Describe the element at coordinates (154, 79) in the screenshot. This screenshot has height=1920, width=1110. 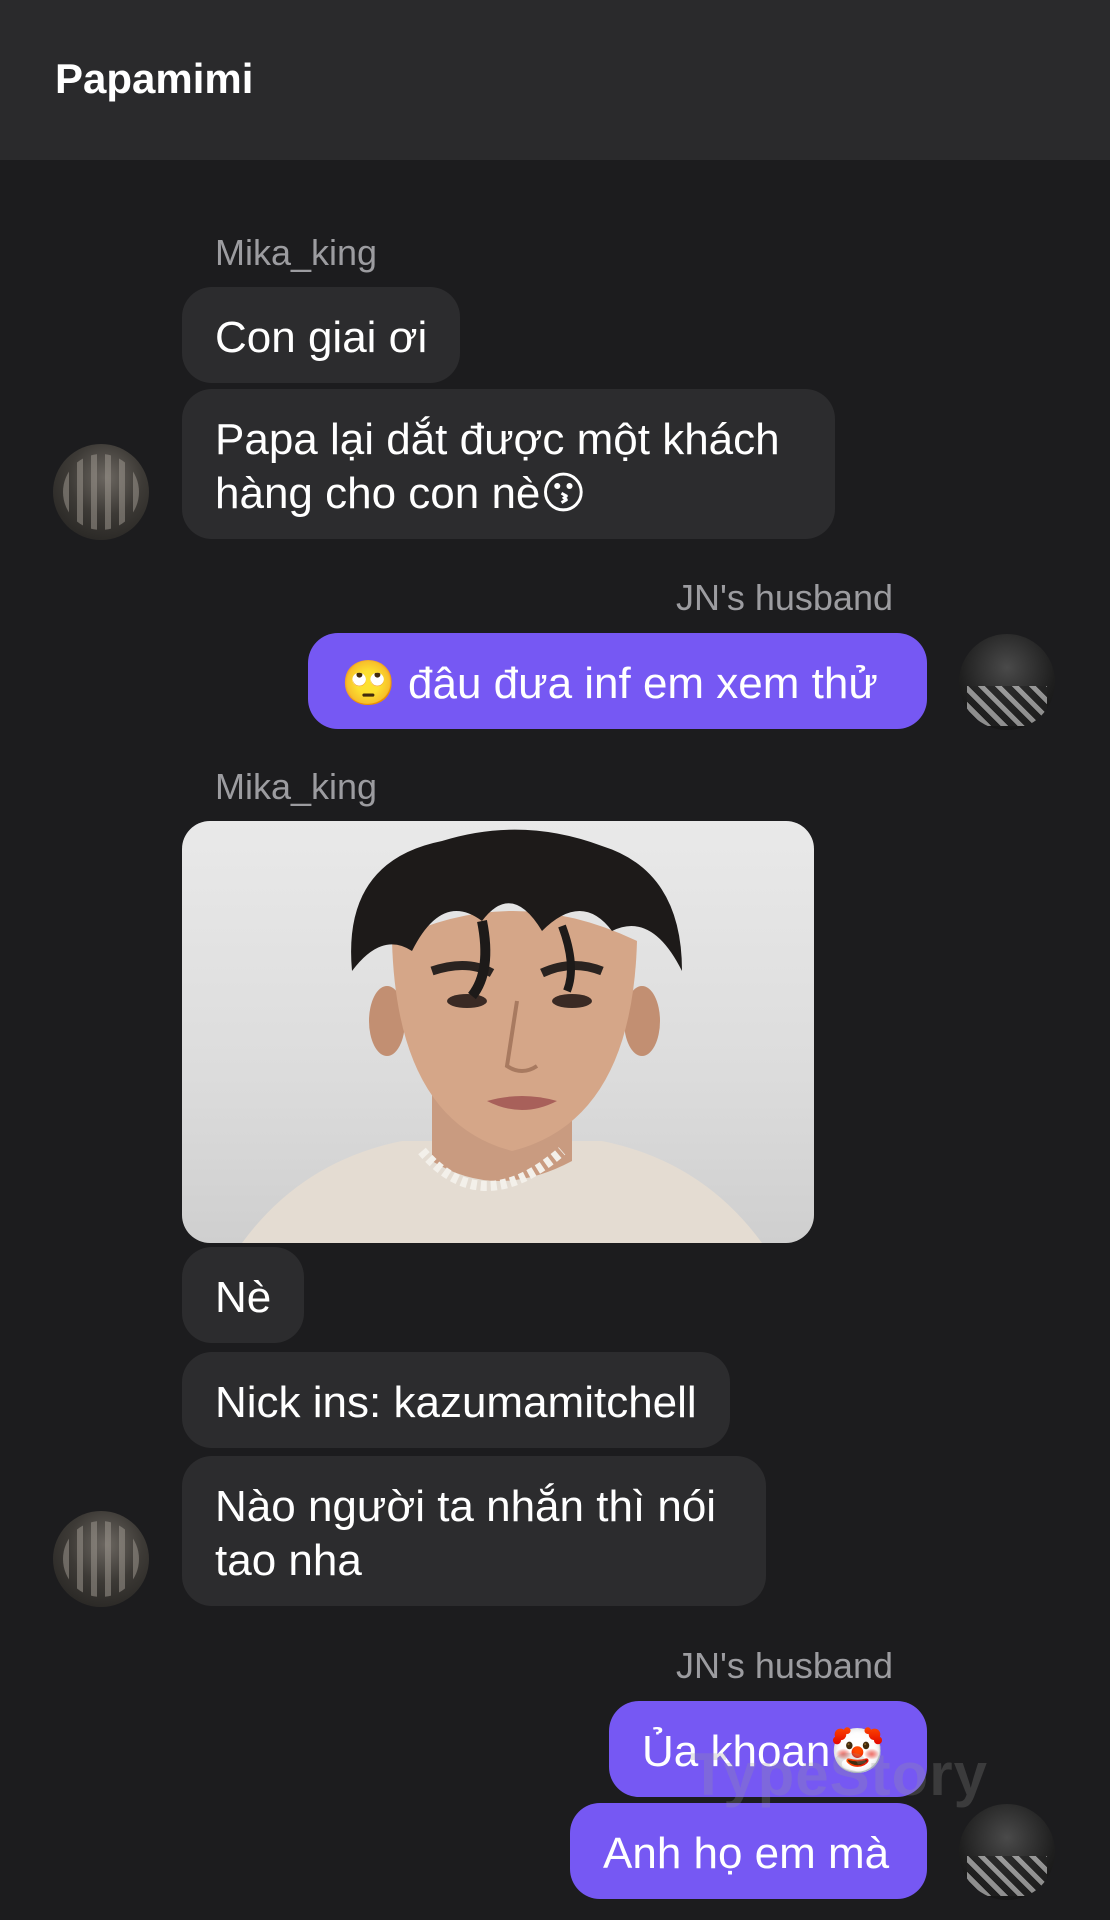
I see `chat-title: Papamimi` at that location.